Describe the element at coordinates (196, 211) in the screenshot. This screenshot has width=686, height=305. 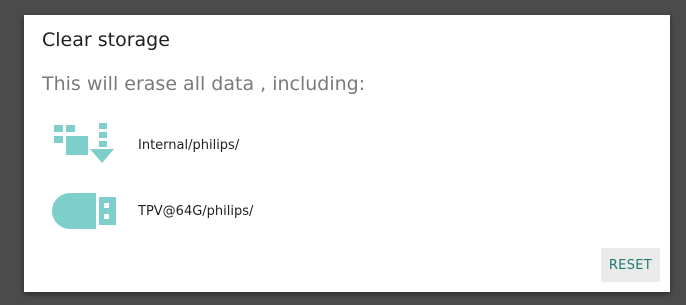
I see `usb-storage-label: TPV@64G/philips/` at that location.